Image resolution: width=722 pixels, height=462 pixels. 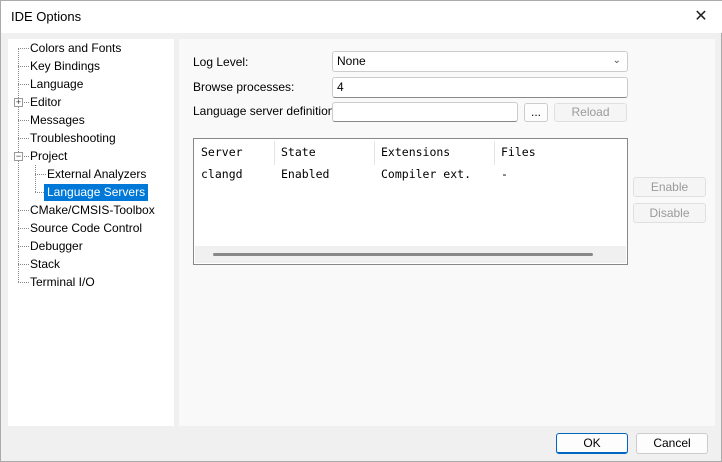 I want to click on tree-item: Colors and Fonts, so click(x=75, y=48).